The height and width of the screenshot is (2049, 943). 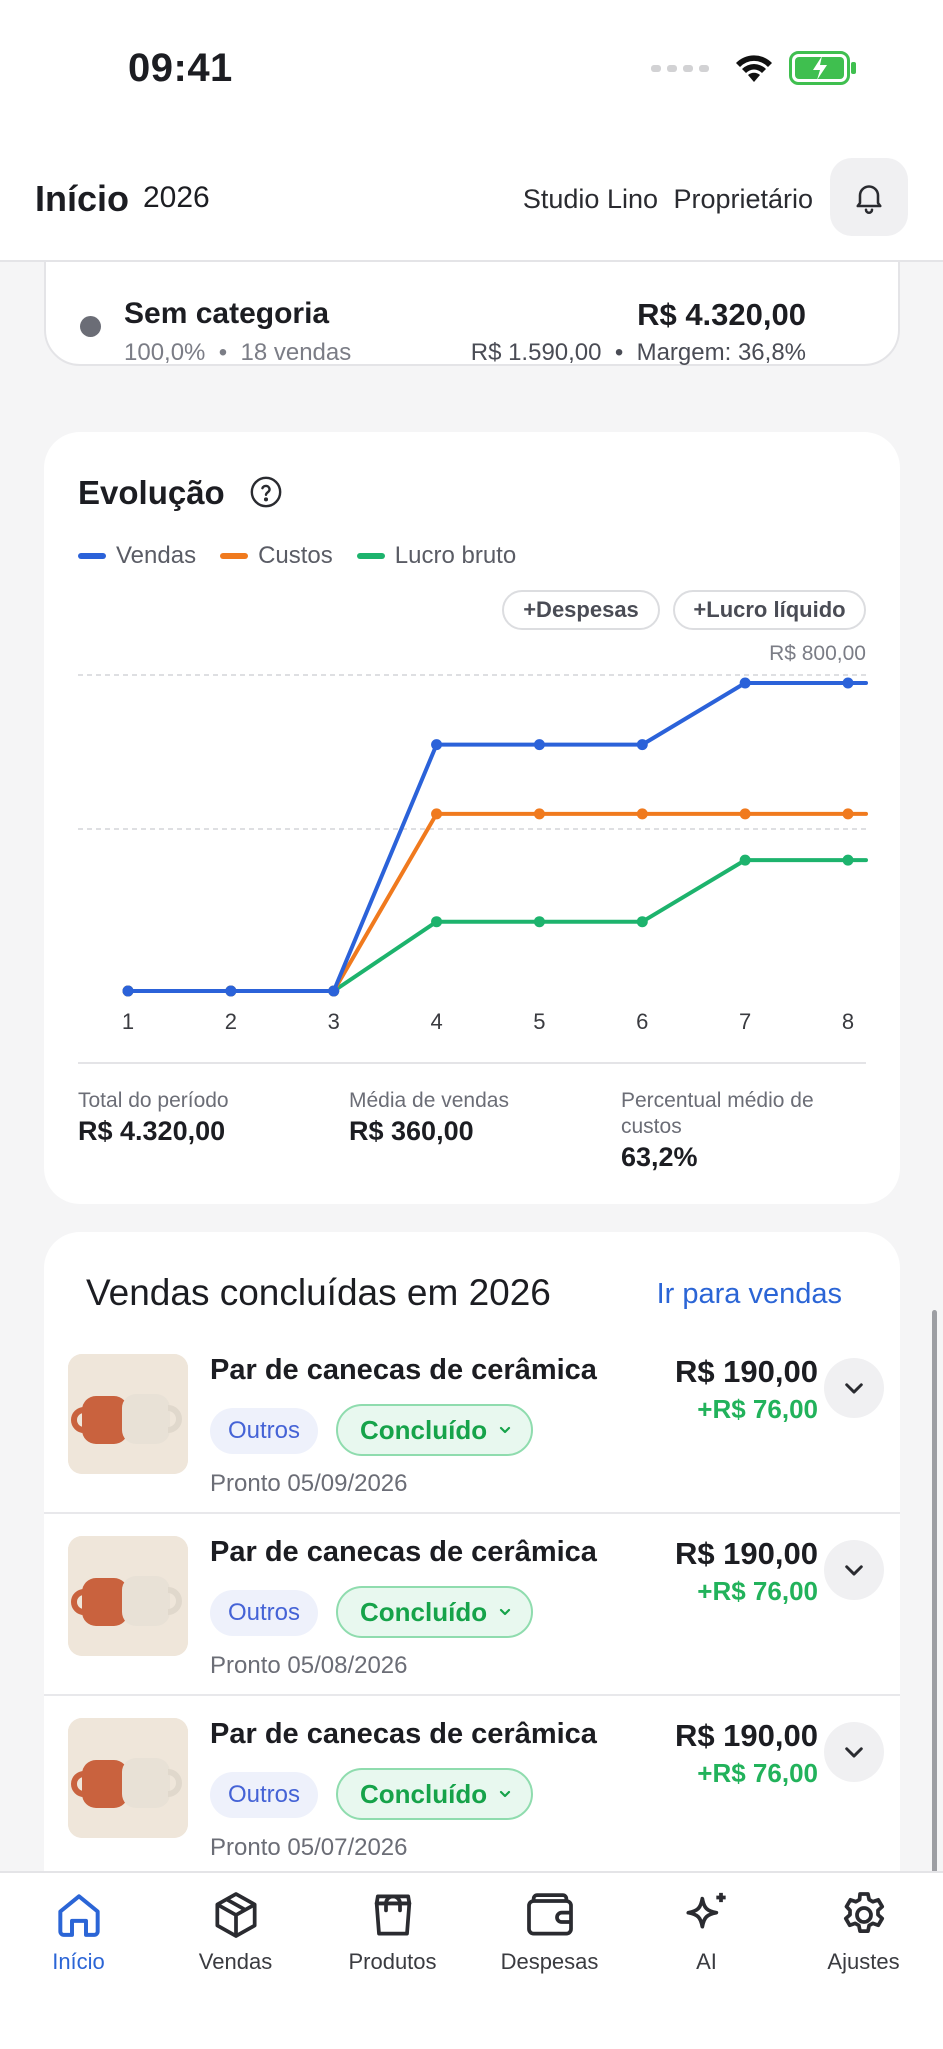 I want to click on summary-value: R$ 360,00, so click(x=411, y=1131).